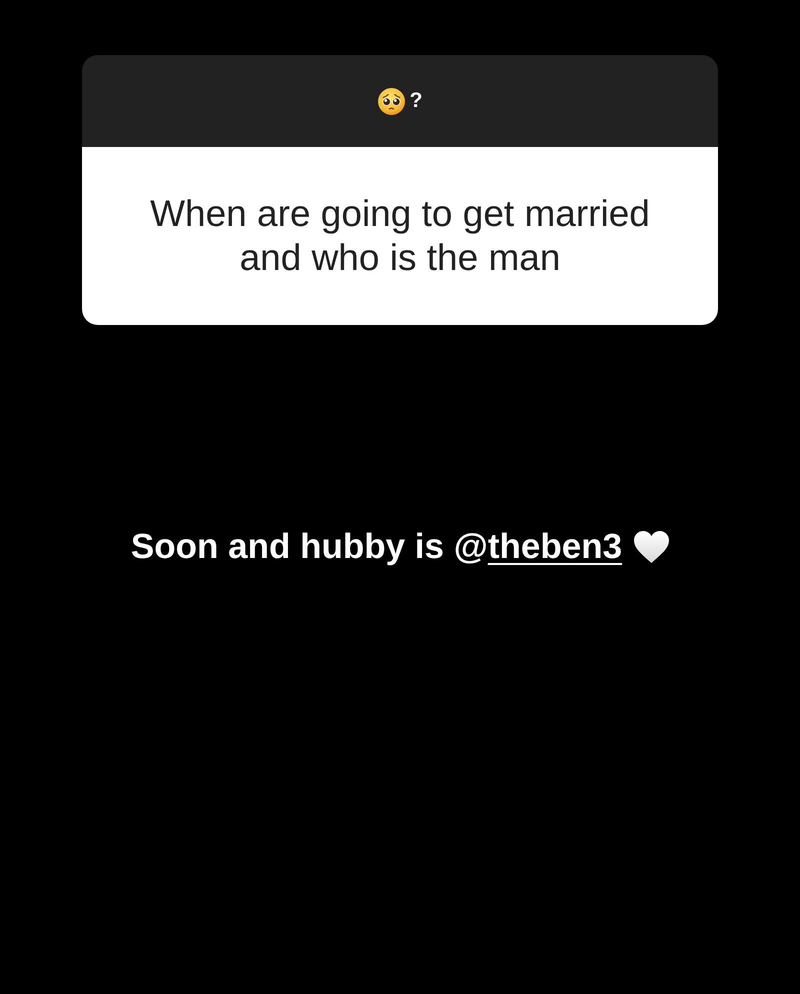 The width and height of the screenshot is (800, 994). What do you see at coordinates (376, 547) in the screenshot?
I see `reply-text: Soon and hubby is @theben3` at bounding box center [376, 547].